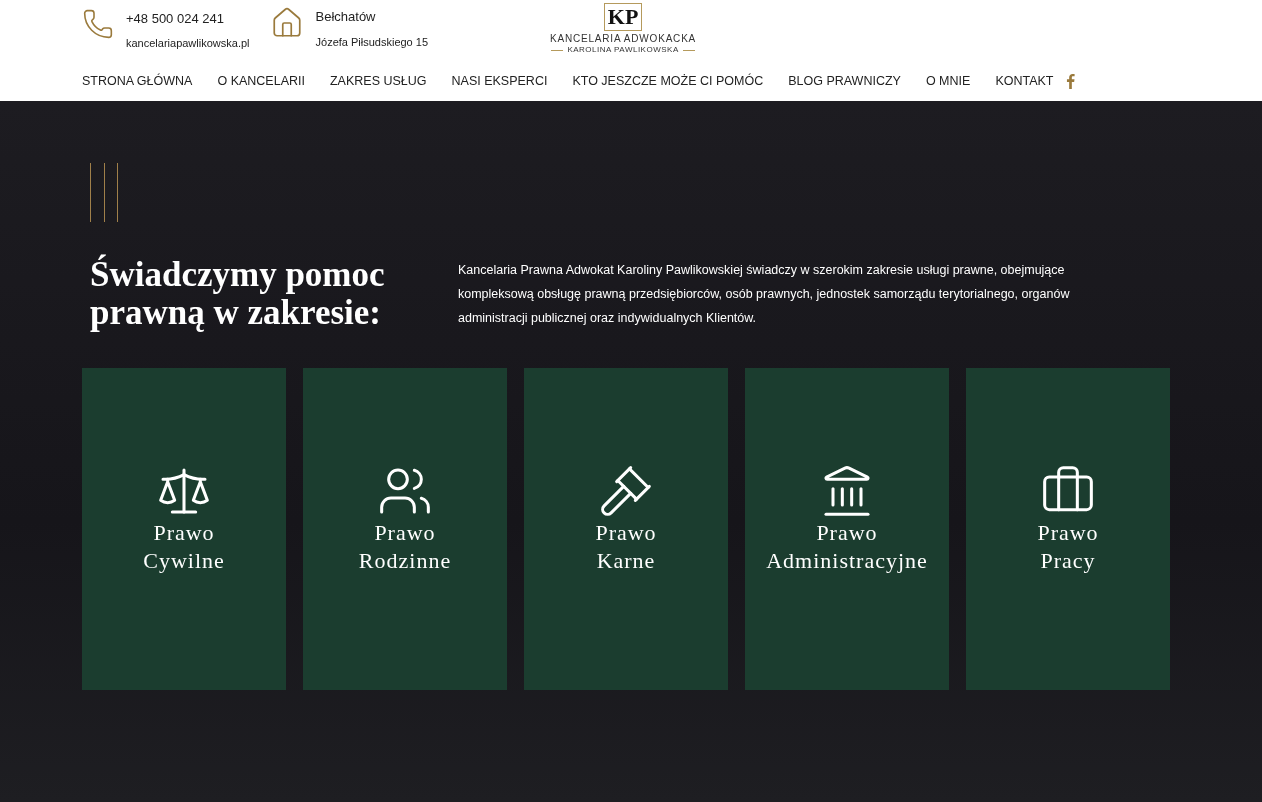 Image resolution: width=1262 pixels, height=802 pixels. What do you see at coordinates (346, 17) in the screenshot?
I see `city-text: Bełchatów` at bounding box center [346, 17].